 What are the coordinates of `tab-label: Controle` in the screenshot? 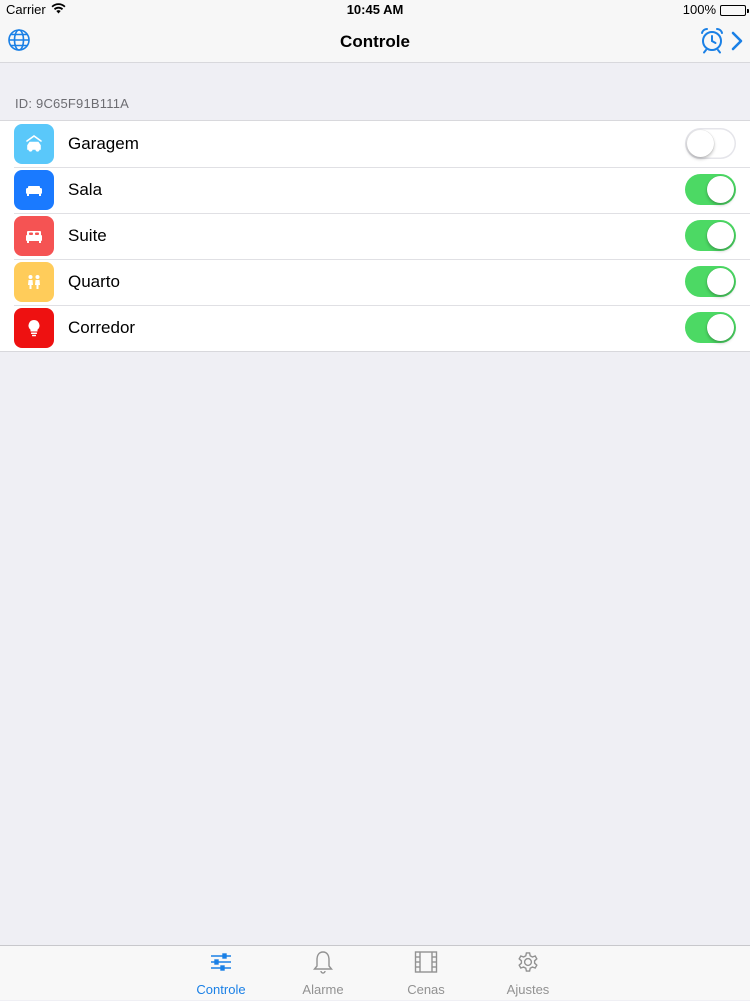 It's located at (221, 989).